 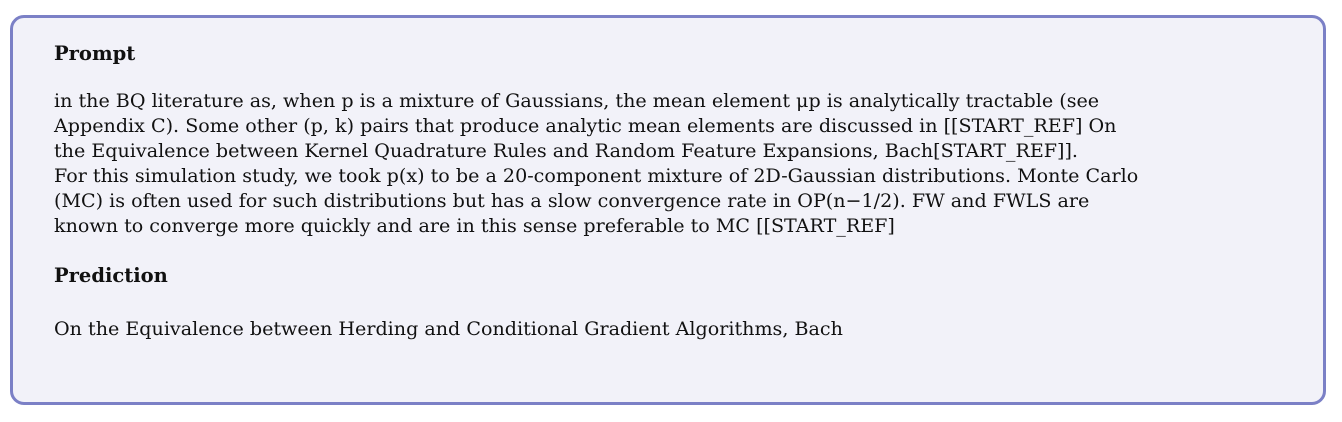 I want to click on prompt-heading: Prompt, so click(x=95, y=53).